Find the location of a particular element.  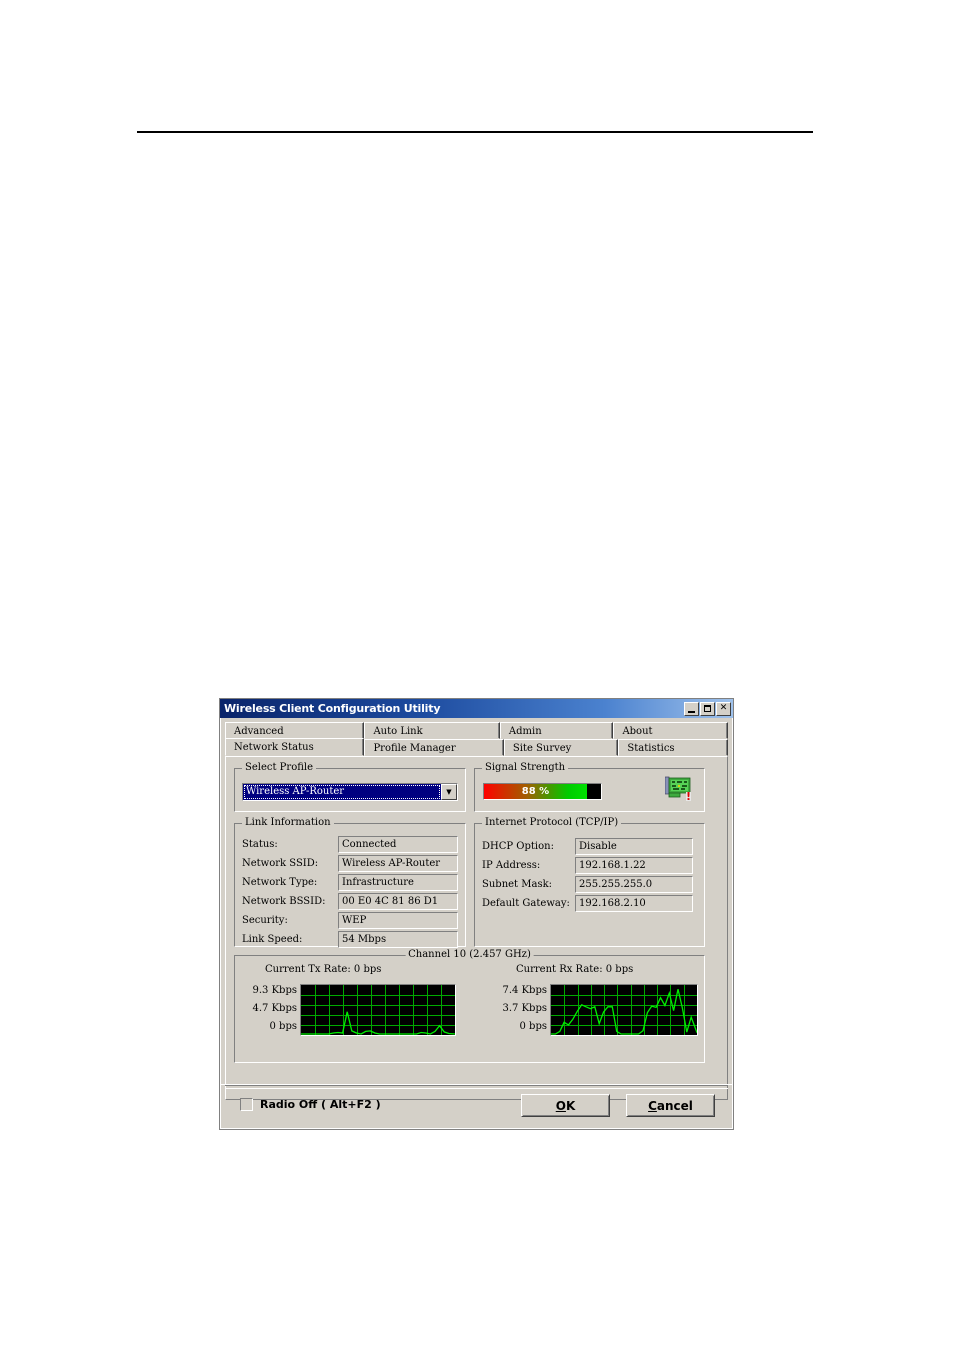

link-label-bssid: Network BSSID: is located at coordinates (284, 901).